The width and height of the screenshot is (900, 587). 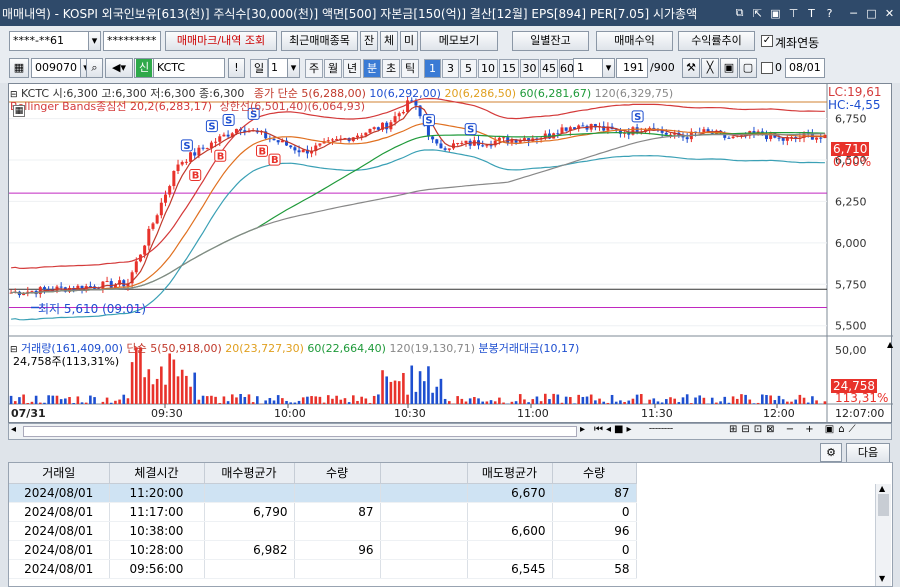 I want to click on col-sell-avg: 매도평균가, so click(x=510, y=473).